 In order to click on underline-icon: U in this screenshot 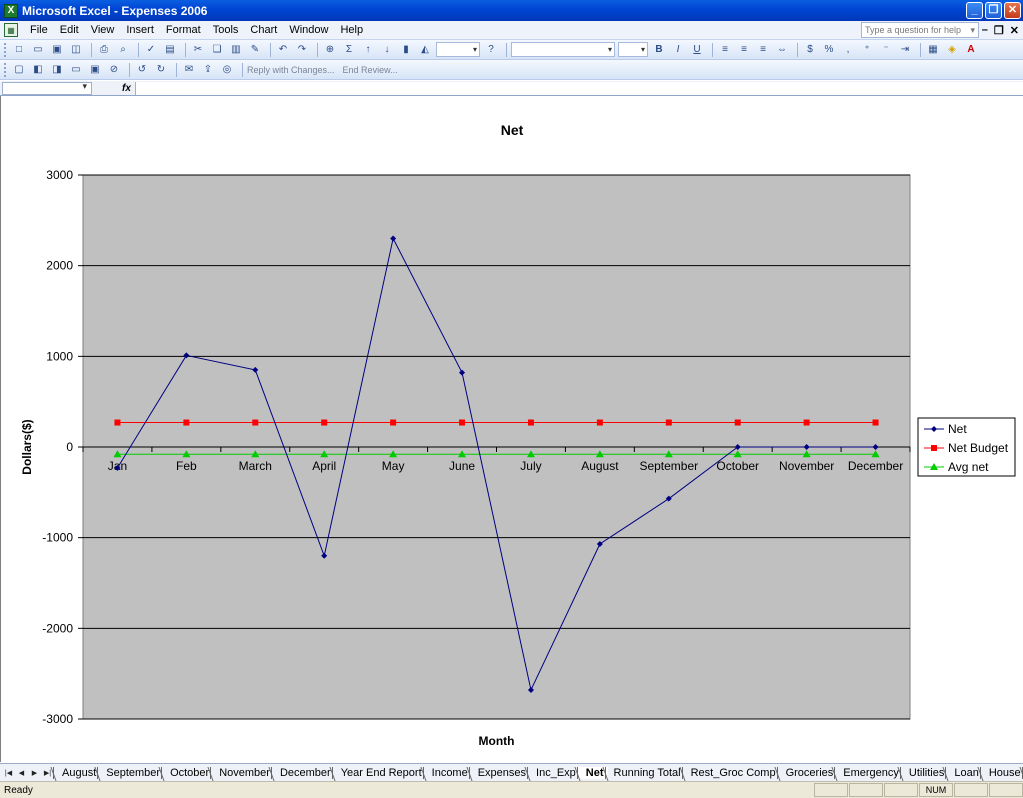, I will do `click(697, 50)`.